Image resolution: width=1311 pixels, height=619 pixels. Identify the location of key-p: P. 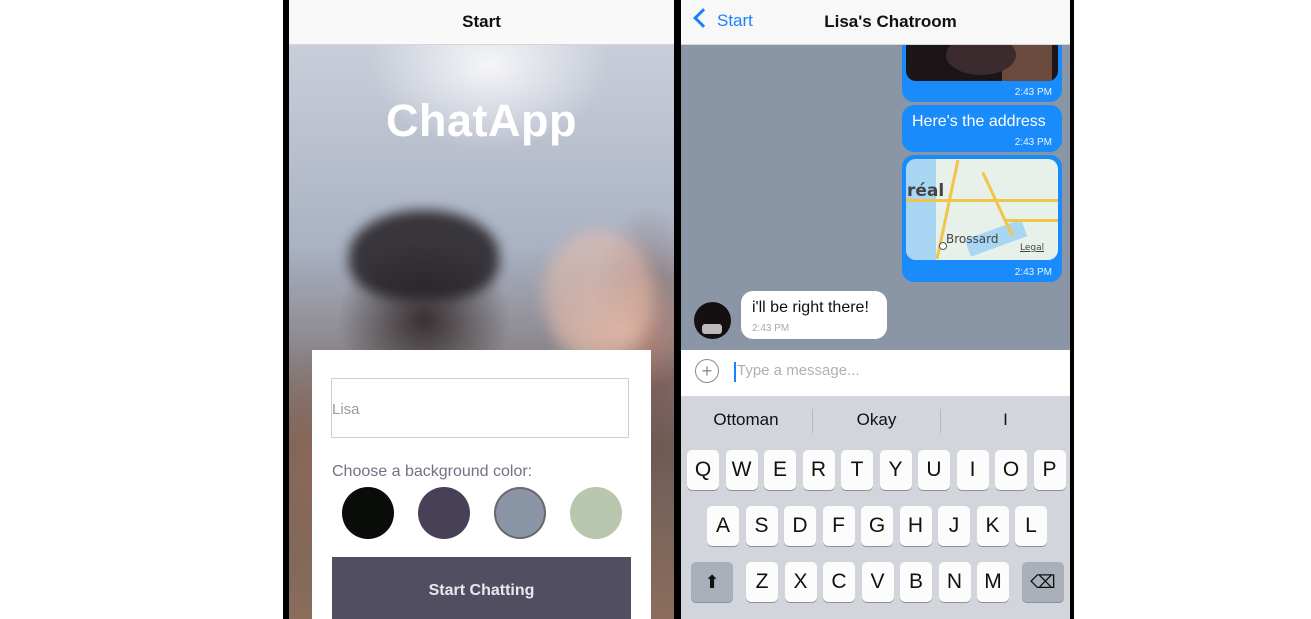
(1049, 470).